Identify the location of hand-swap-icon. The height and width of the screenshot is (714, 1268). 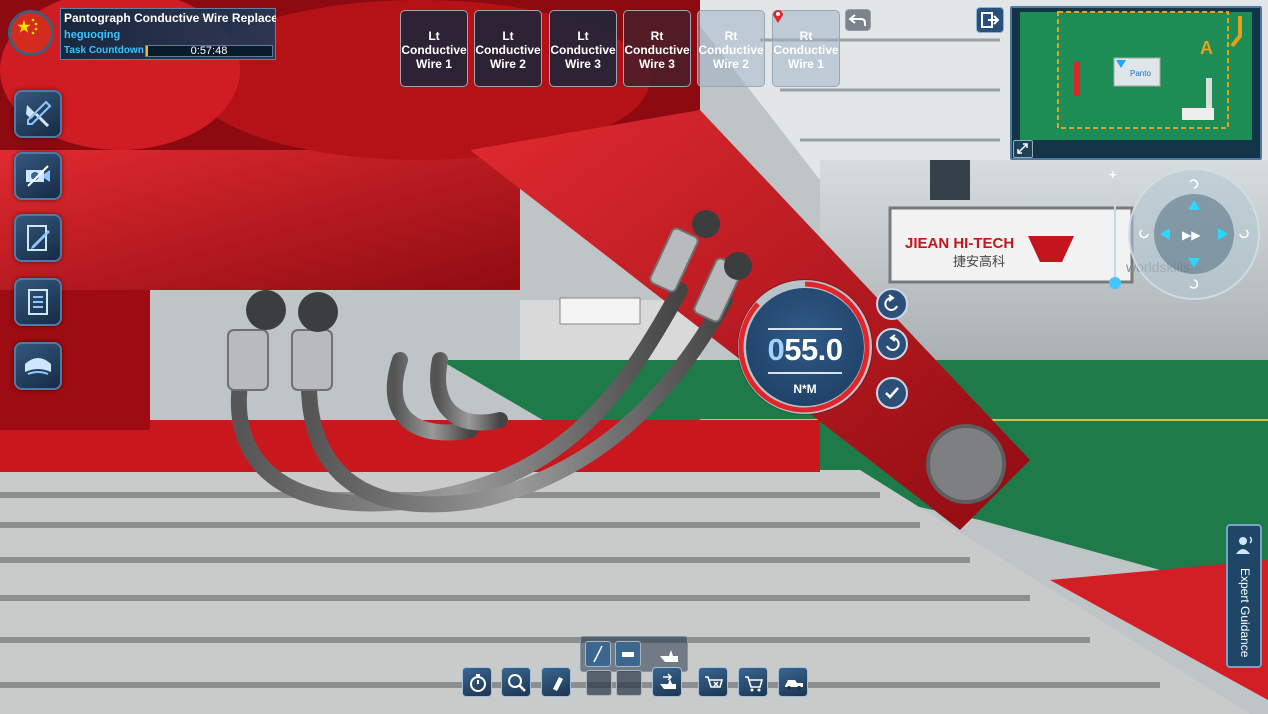
(668, 681).